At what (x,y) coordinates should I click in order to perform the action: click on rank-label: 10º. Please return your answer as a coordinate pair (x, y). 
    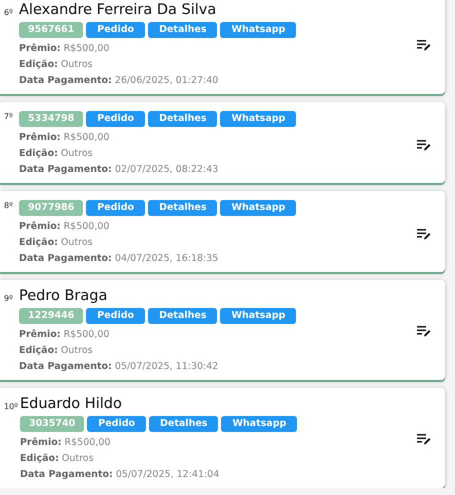
    Looking at the image, I should click on (11, 406).